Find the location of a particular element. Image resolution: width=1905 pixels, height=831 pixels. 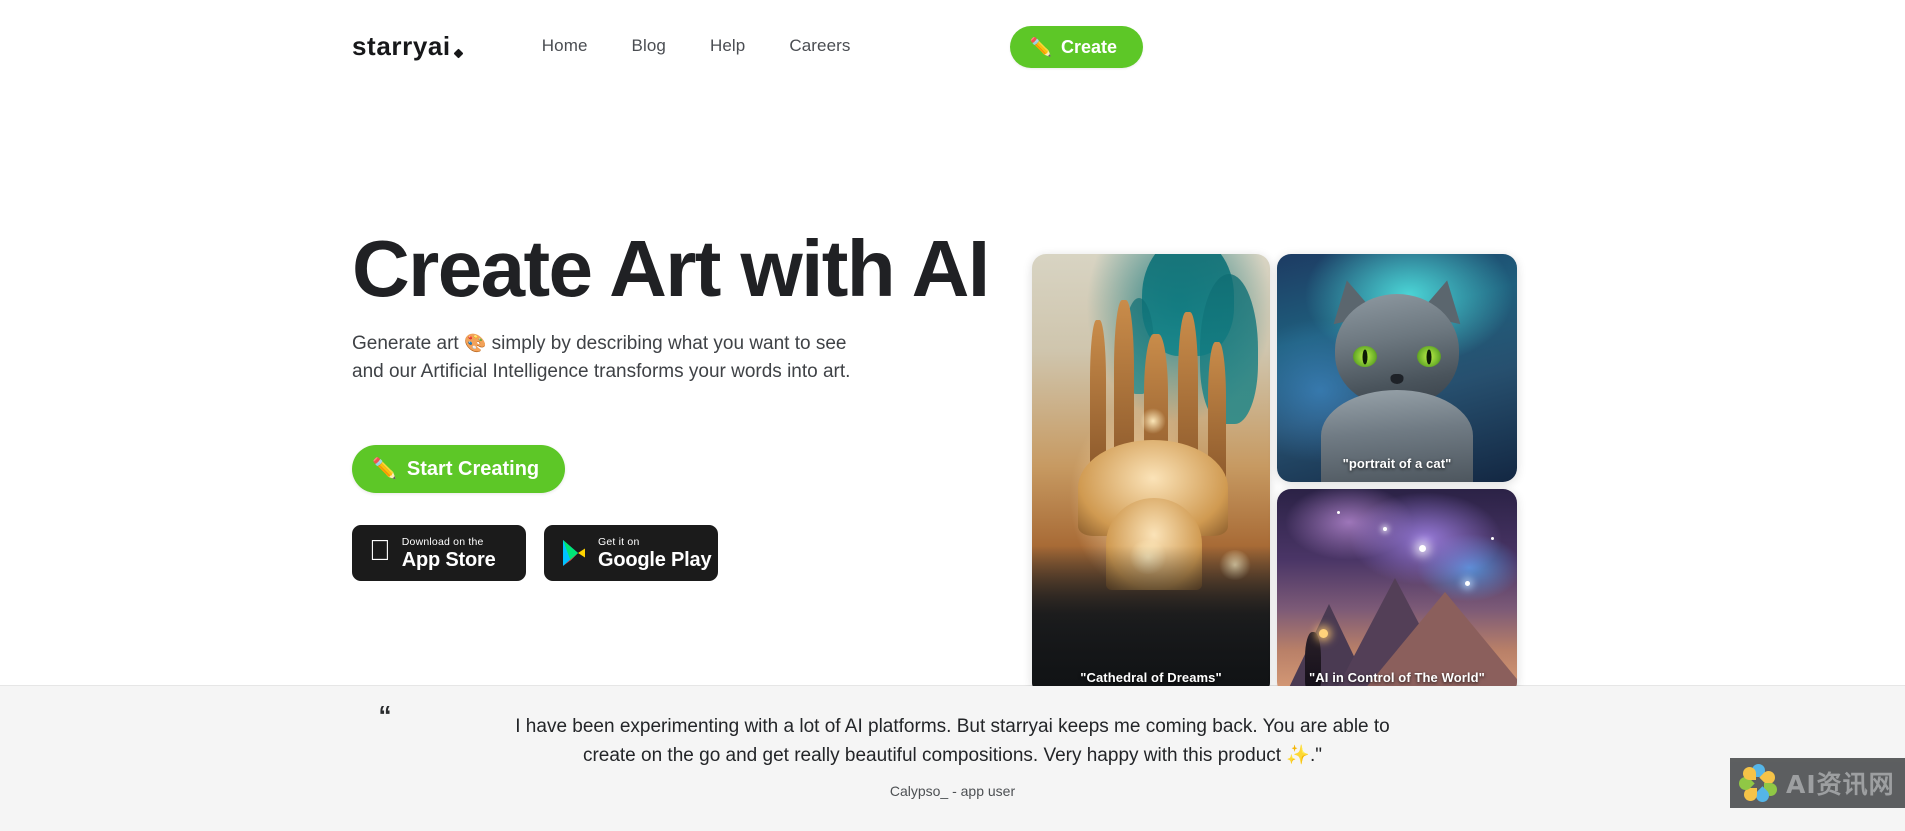

main-navigation: Home Blog Help Careers is located at coordinates (696, 46).